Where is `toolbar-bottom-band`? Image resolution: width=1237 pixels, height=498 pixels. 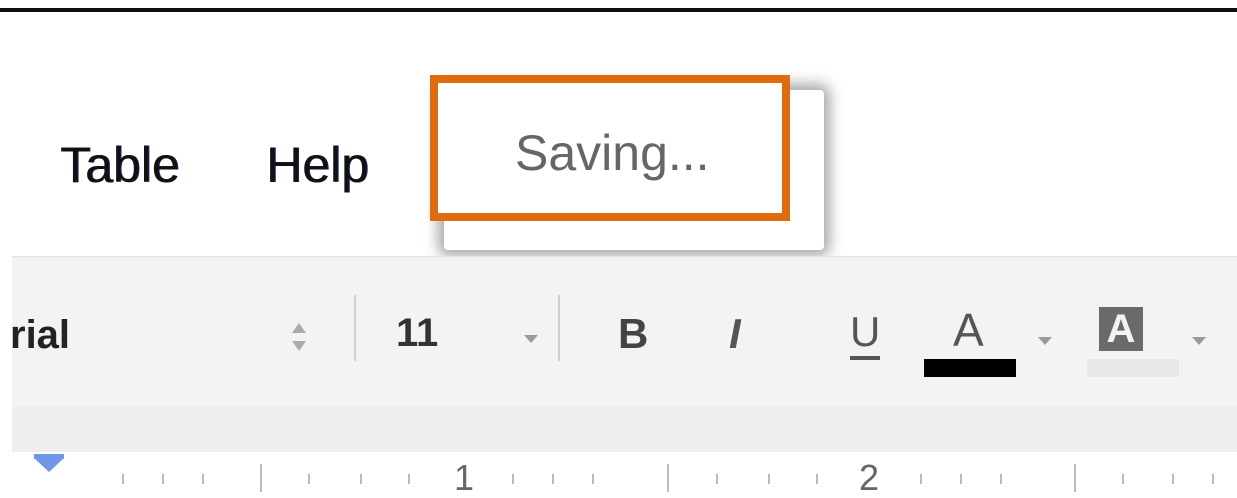
toolbar-bottom-band is located at coordinates (624, 429).